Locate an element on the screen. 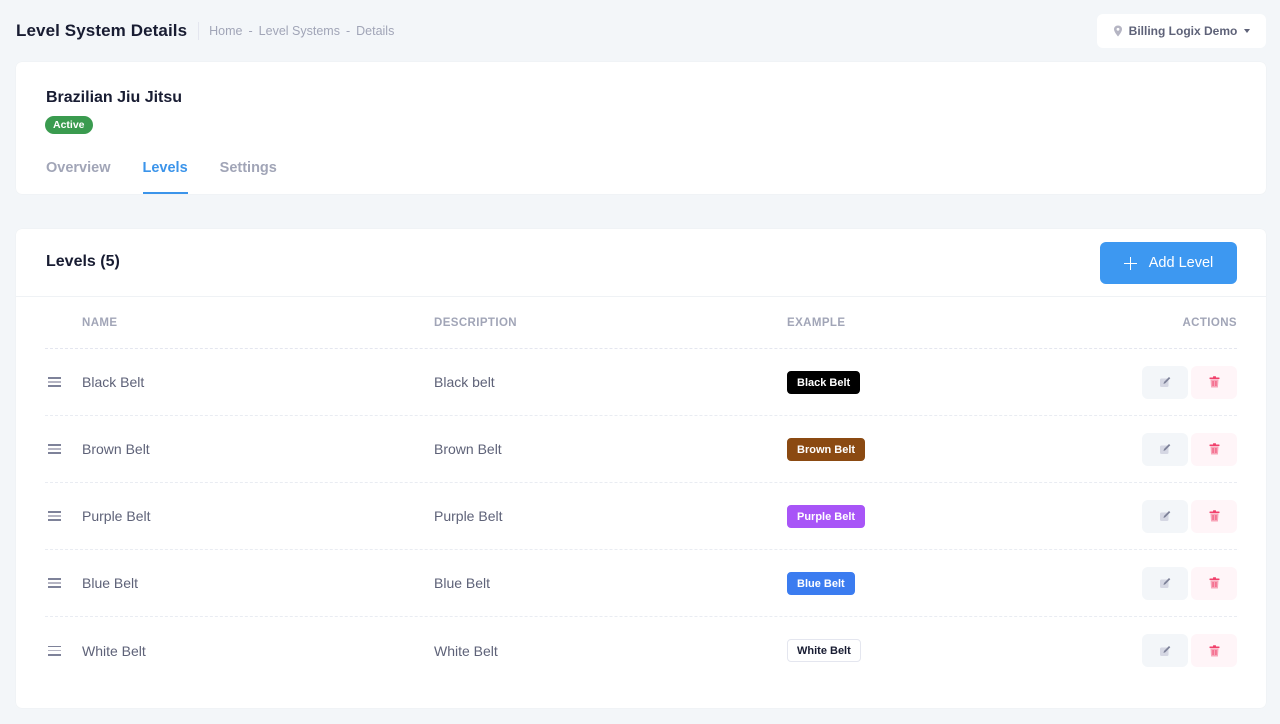  level-name: Brown Belt is located at coordinates (116, 449).